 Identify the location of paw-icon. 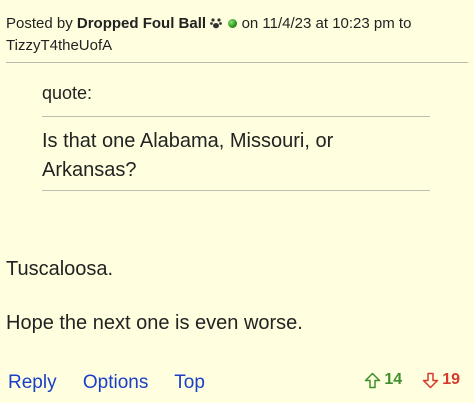
(216, 23).